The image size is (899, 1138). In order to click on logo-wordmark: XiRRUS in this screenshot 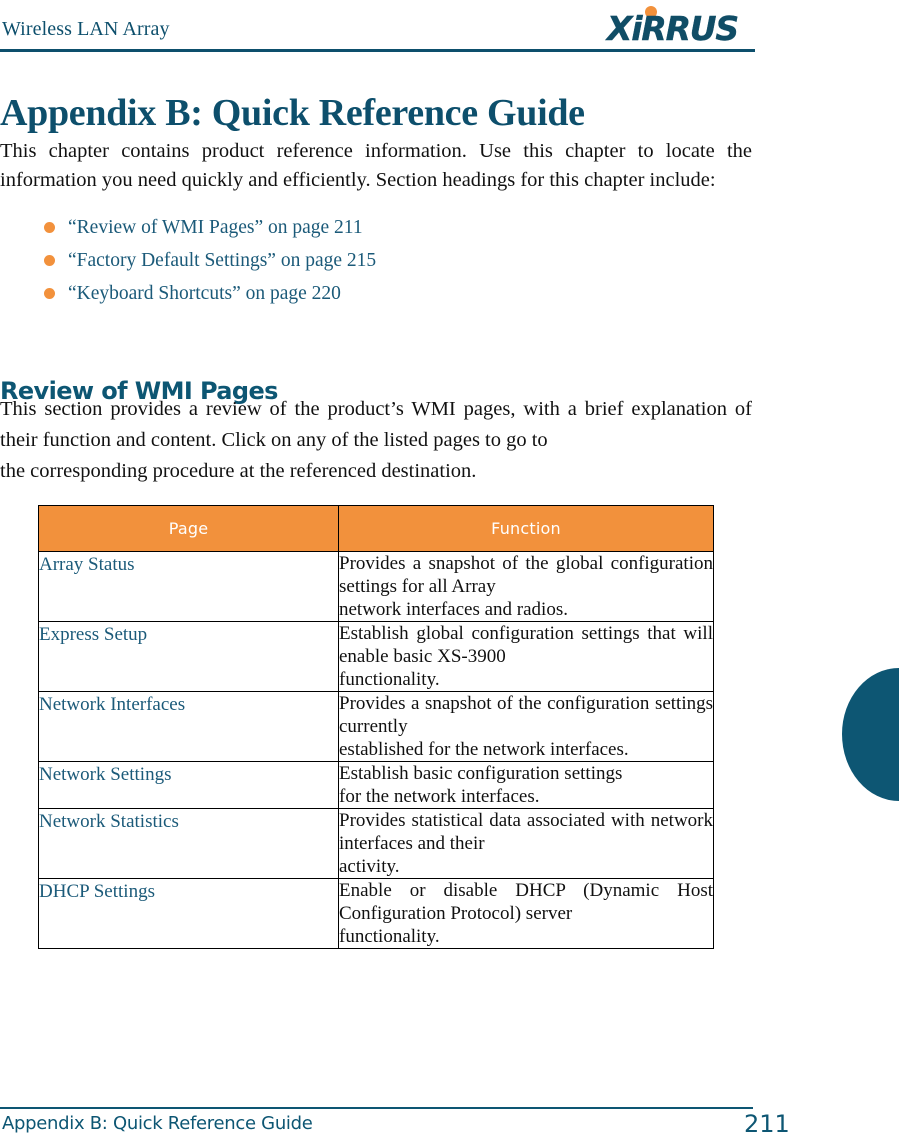, I will do `click(673, 28)`.